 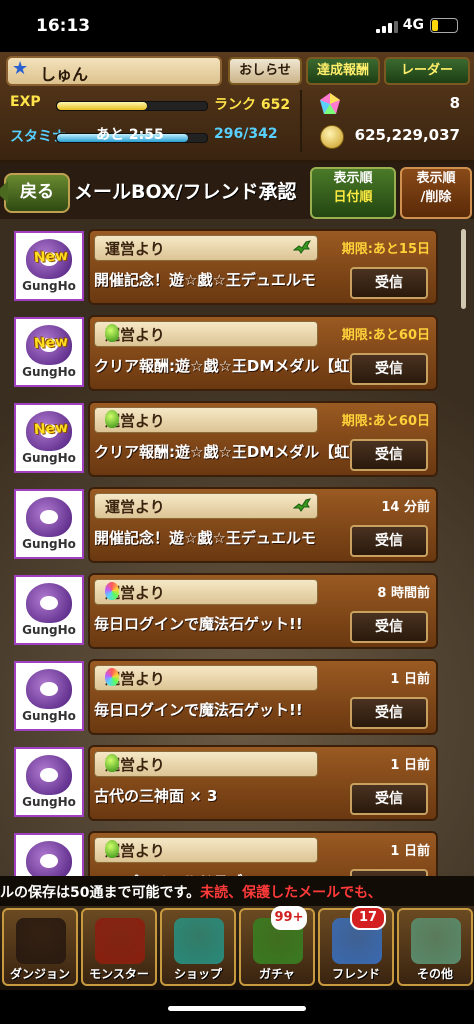 What do you see at coordinates (119, 974) in the screenshot?
I see `nav-label: モンスター` at bounding box center [119, 974].